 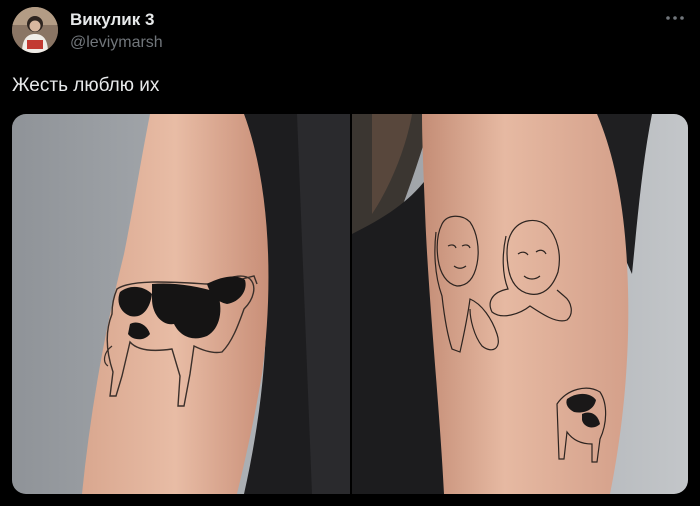 What do you see at coordinates (86, 85) in the screenshot?
I see `tweet-text: Жесть люблю их` at bounding box center [86, 85].